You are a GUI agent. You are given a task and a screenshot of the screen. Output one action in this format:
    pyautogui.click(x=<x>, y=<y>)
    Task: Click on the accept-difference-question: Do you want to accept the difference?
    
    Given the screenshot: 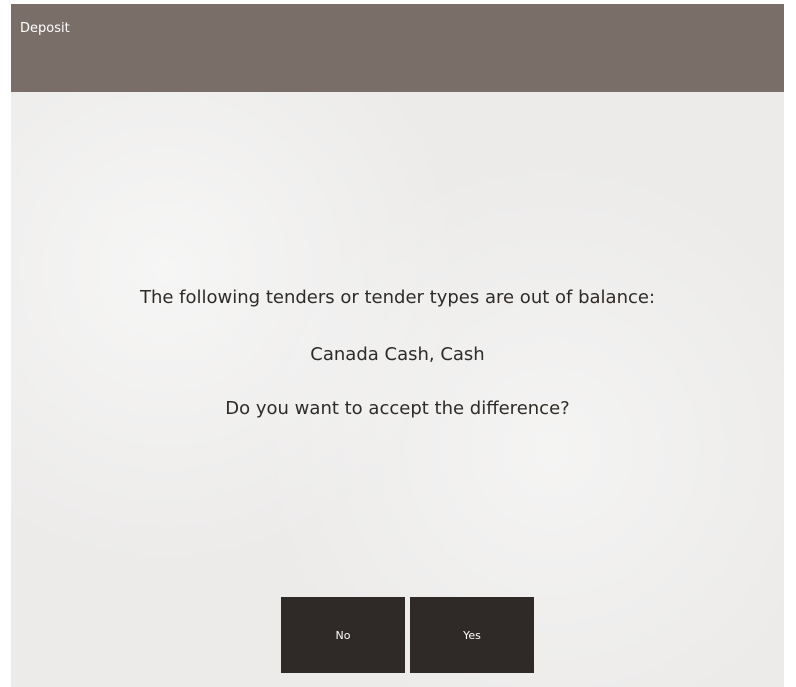 What is the action you would take?
    pyautogui.click(x=397, y=408)
    